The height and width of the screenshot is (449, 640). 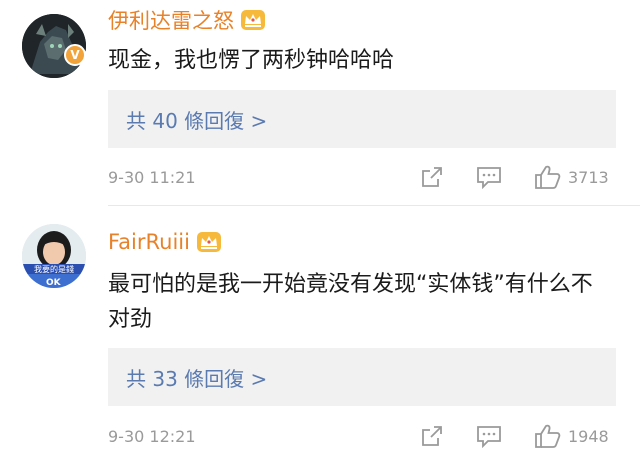 I want to click on like-button: 3713, so click(x=571, y=177).